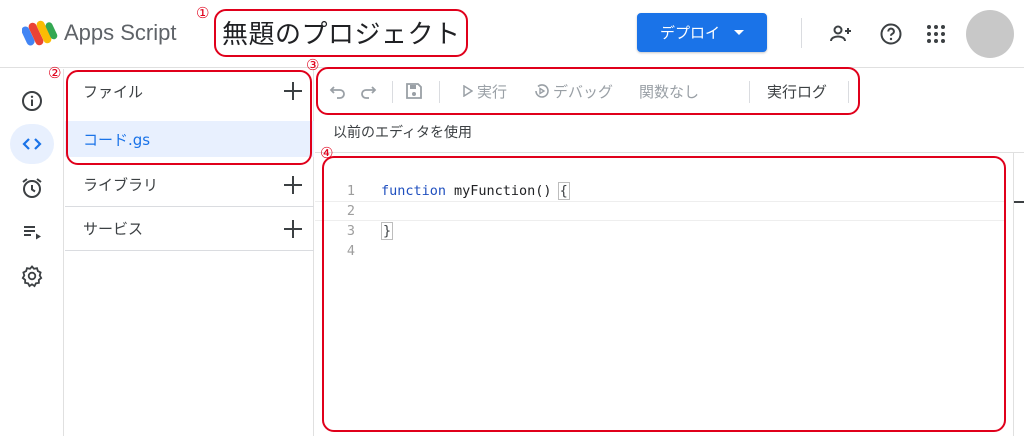 The image size is (1024, 436). What do you see at coordinates (40, 33) in the screenshot?
I see `apps-script-logo-icon` at bounding box center [40, 33].